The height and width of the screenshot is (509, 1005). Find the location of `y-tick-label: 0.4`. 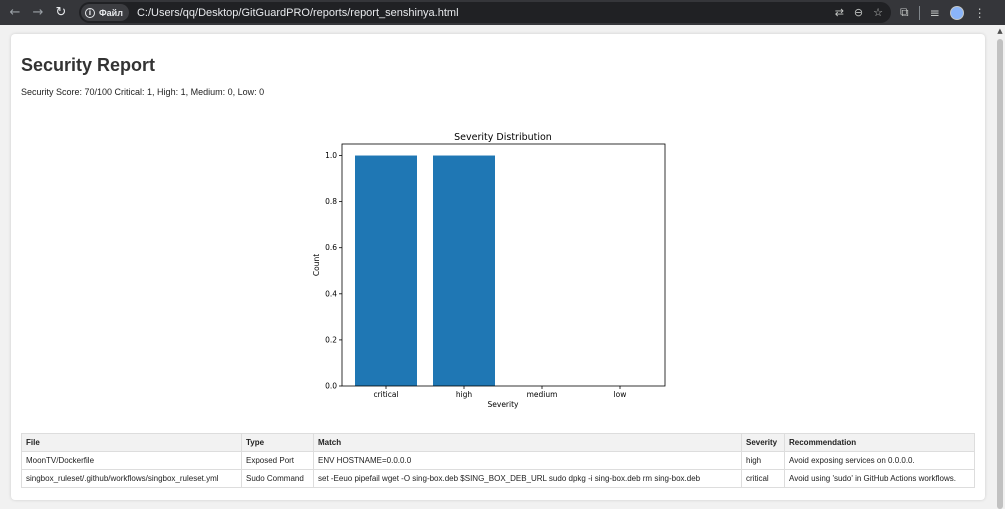

y-tick-label: 0.4 is located at coordinates (331, 293).